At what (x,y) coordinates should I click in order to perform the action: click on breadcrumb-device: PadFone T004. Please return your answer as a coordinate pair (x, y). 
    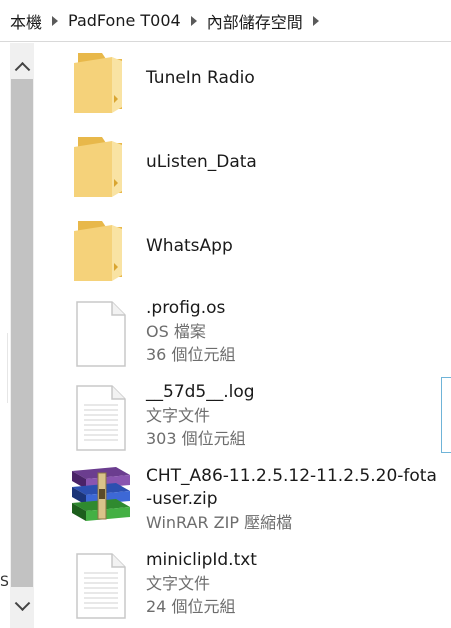
    Looking at the image, I should click on (124, 20).